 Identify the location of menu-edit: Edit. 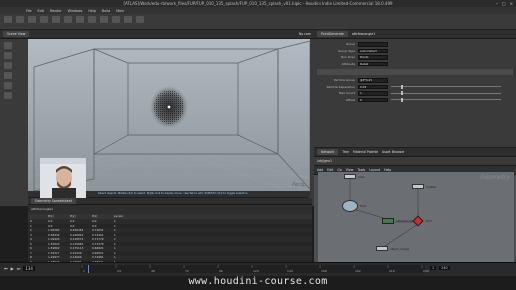
(41, 11).